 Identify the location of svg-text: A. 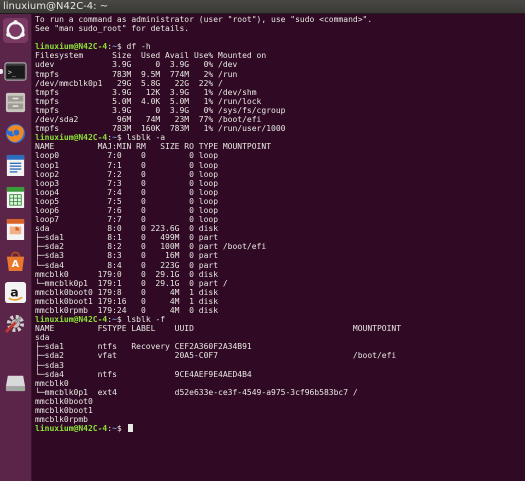
(16, 264).